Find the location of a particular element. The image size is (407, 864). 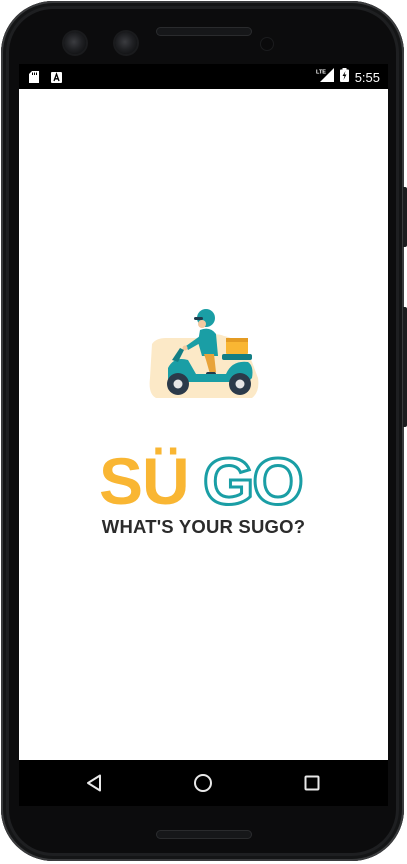

home-circle-icon is located at coordinates (203, 783).